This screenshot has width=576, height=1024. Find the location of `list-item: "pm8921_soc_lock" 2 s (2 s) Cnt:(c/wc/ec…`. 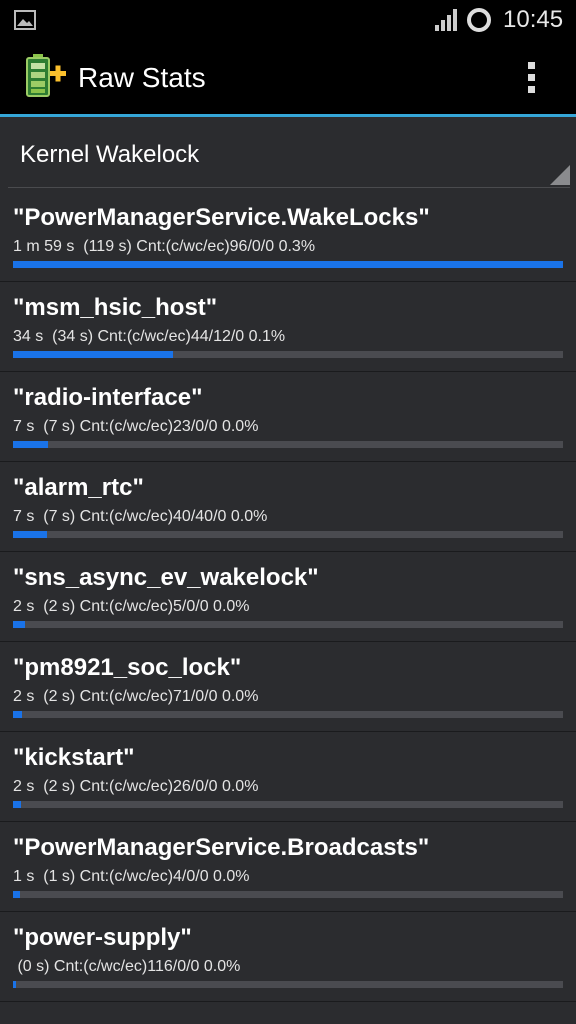

list-item: "pm8921_soc_lock" 2 s (2 s) Cnt:(c/wc/ec… is located at coordinates (288, 687).